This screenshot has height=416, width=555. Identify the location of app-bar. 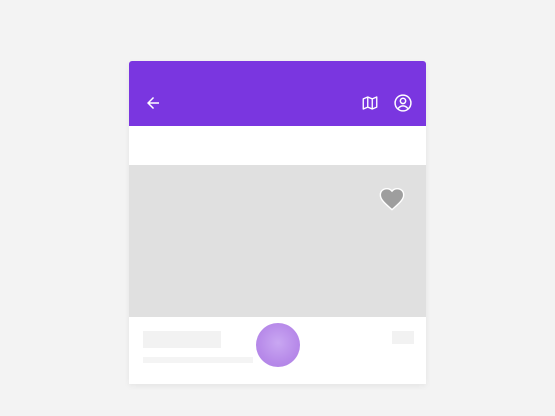
(277, 93).